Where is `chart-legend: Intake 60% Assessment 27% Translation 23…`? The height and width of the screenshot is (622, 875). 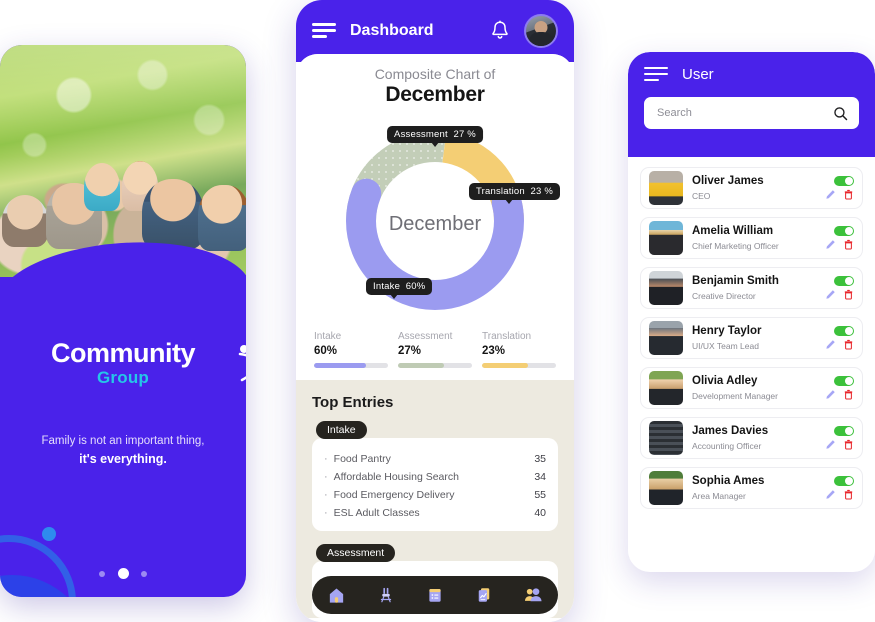 chart-legend: Intake 60% Assessment 27% Translation 23… is located at coordinates (435, 352).